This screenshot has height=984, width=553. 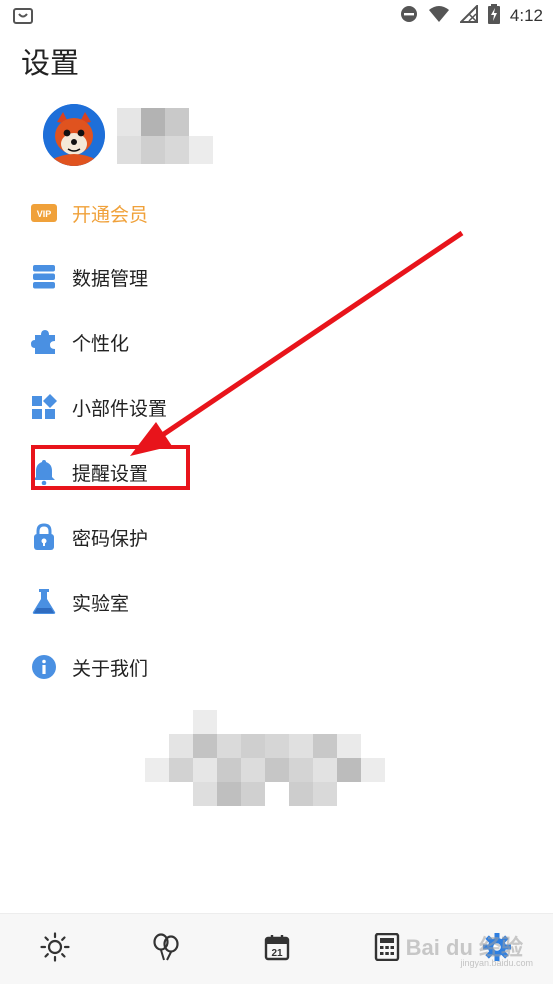 I want to click on bottom-navigation-bar: 21 Bai du 经验 jingyan.baidu.com, so click(x=276, y=948).